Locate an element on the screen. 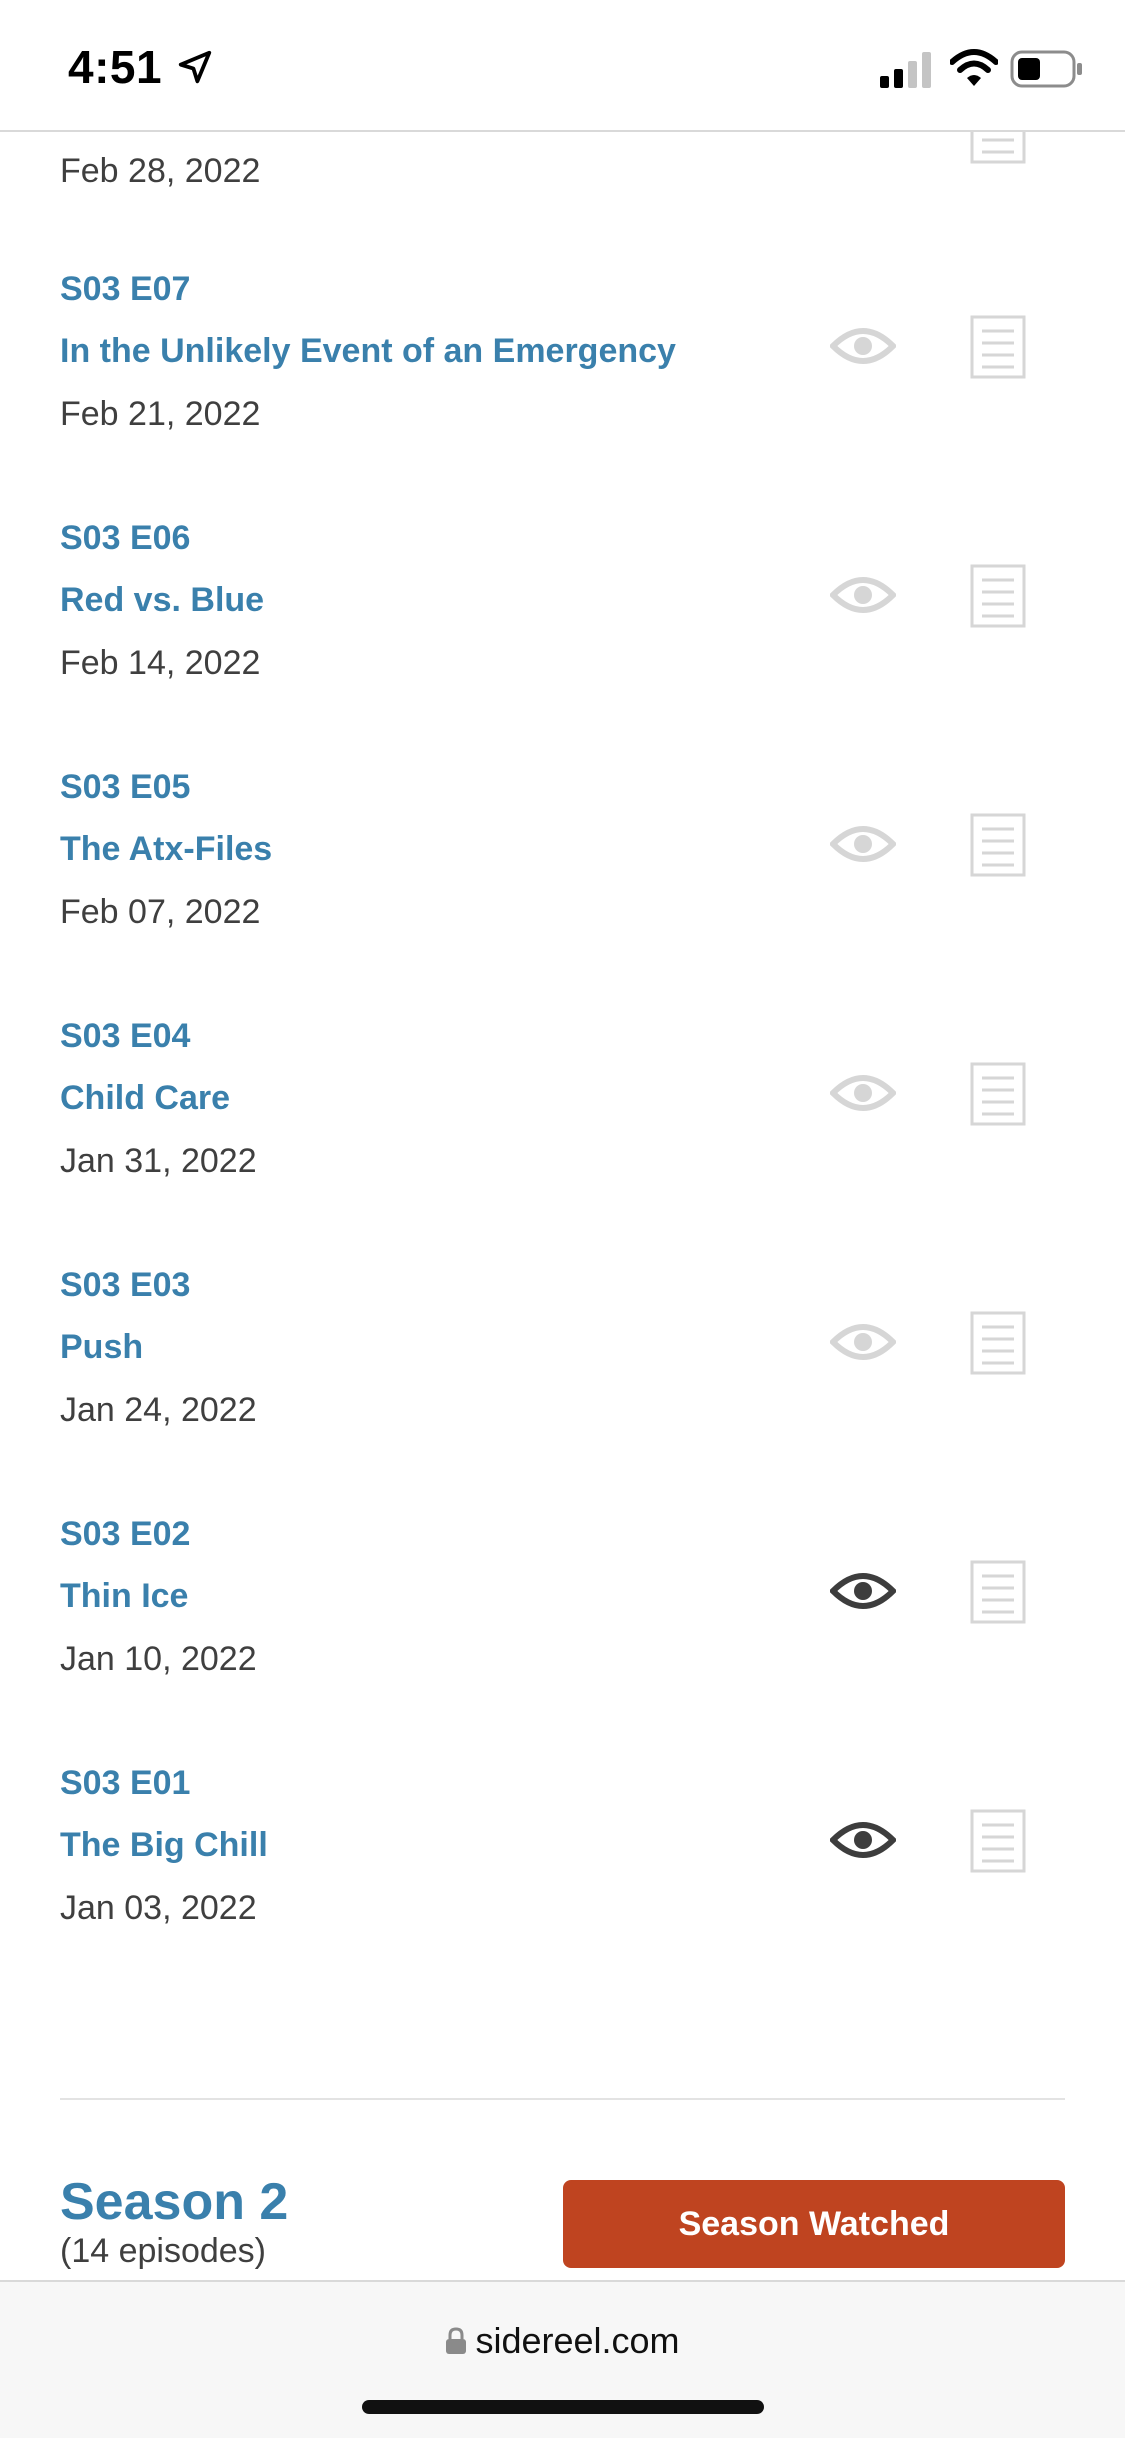 The image size is (1125, 2438). episode-code: S03 E03 is located at coordinates (125, 1285).